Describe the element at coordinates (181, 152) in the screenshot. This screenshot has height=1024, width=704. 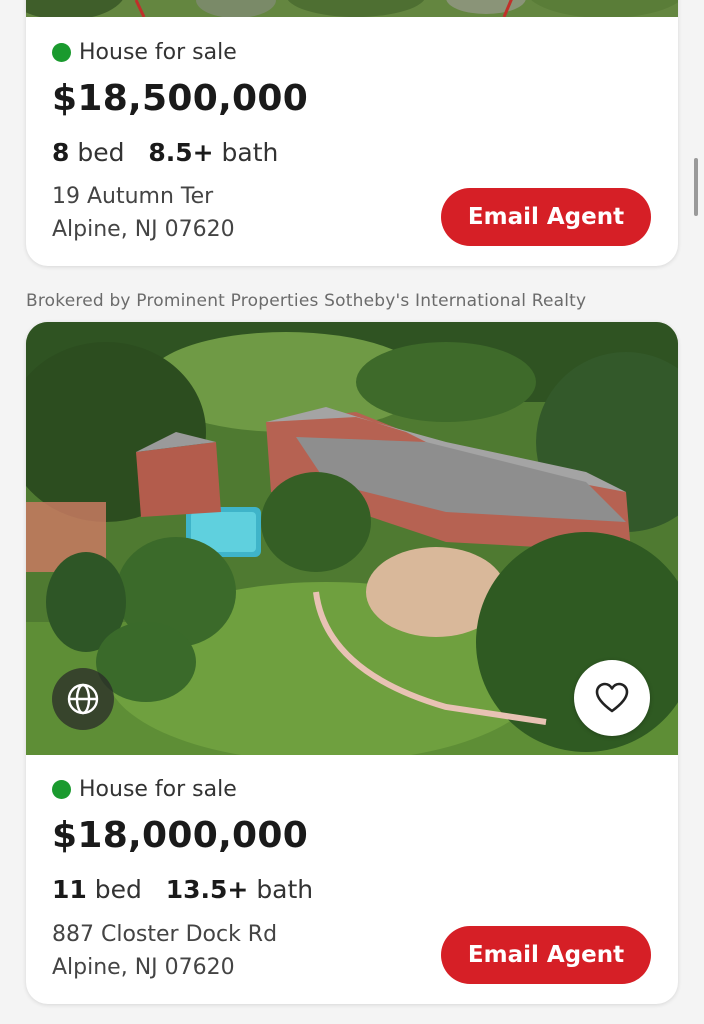
I see `baths-count: 8.5+` at that location.